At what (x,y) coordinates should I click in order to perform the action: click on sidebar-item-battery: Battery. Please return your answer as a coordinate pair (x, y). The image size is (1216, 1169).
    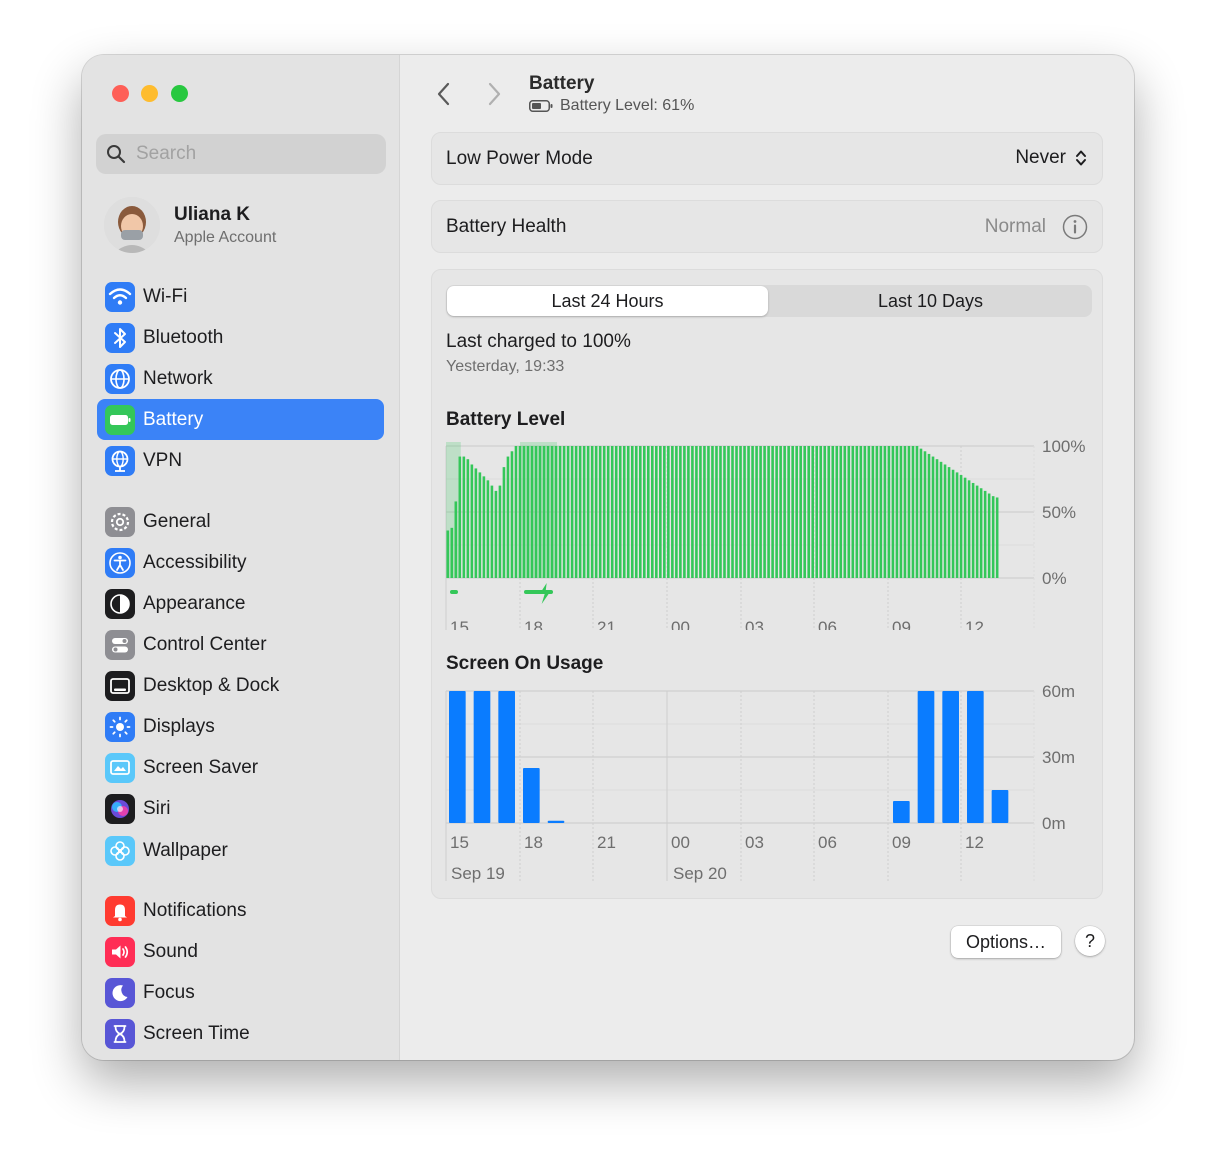
    Looking at the image, I should click on (240, 419).